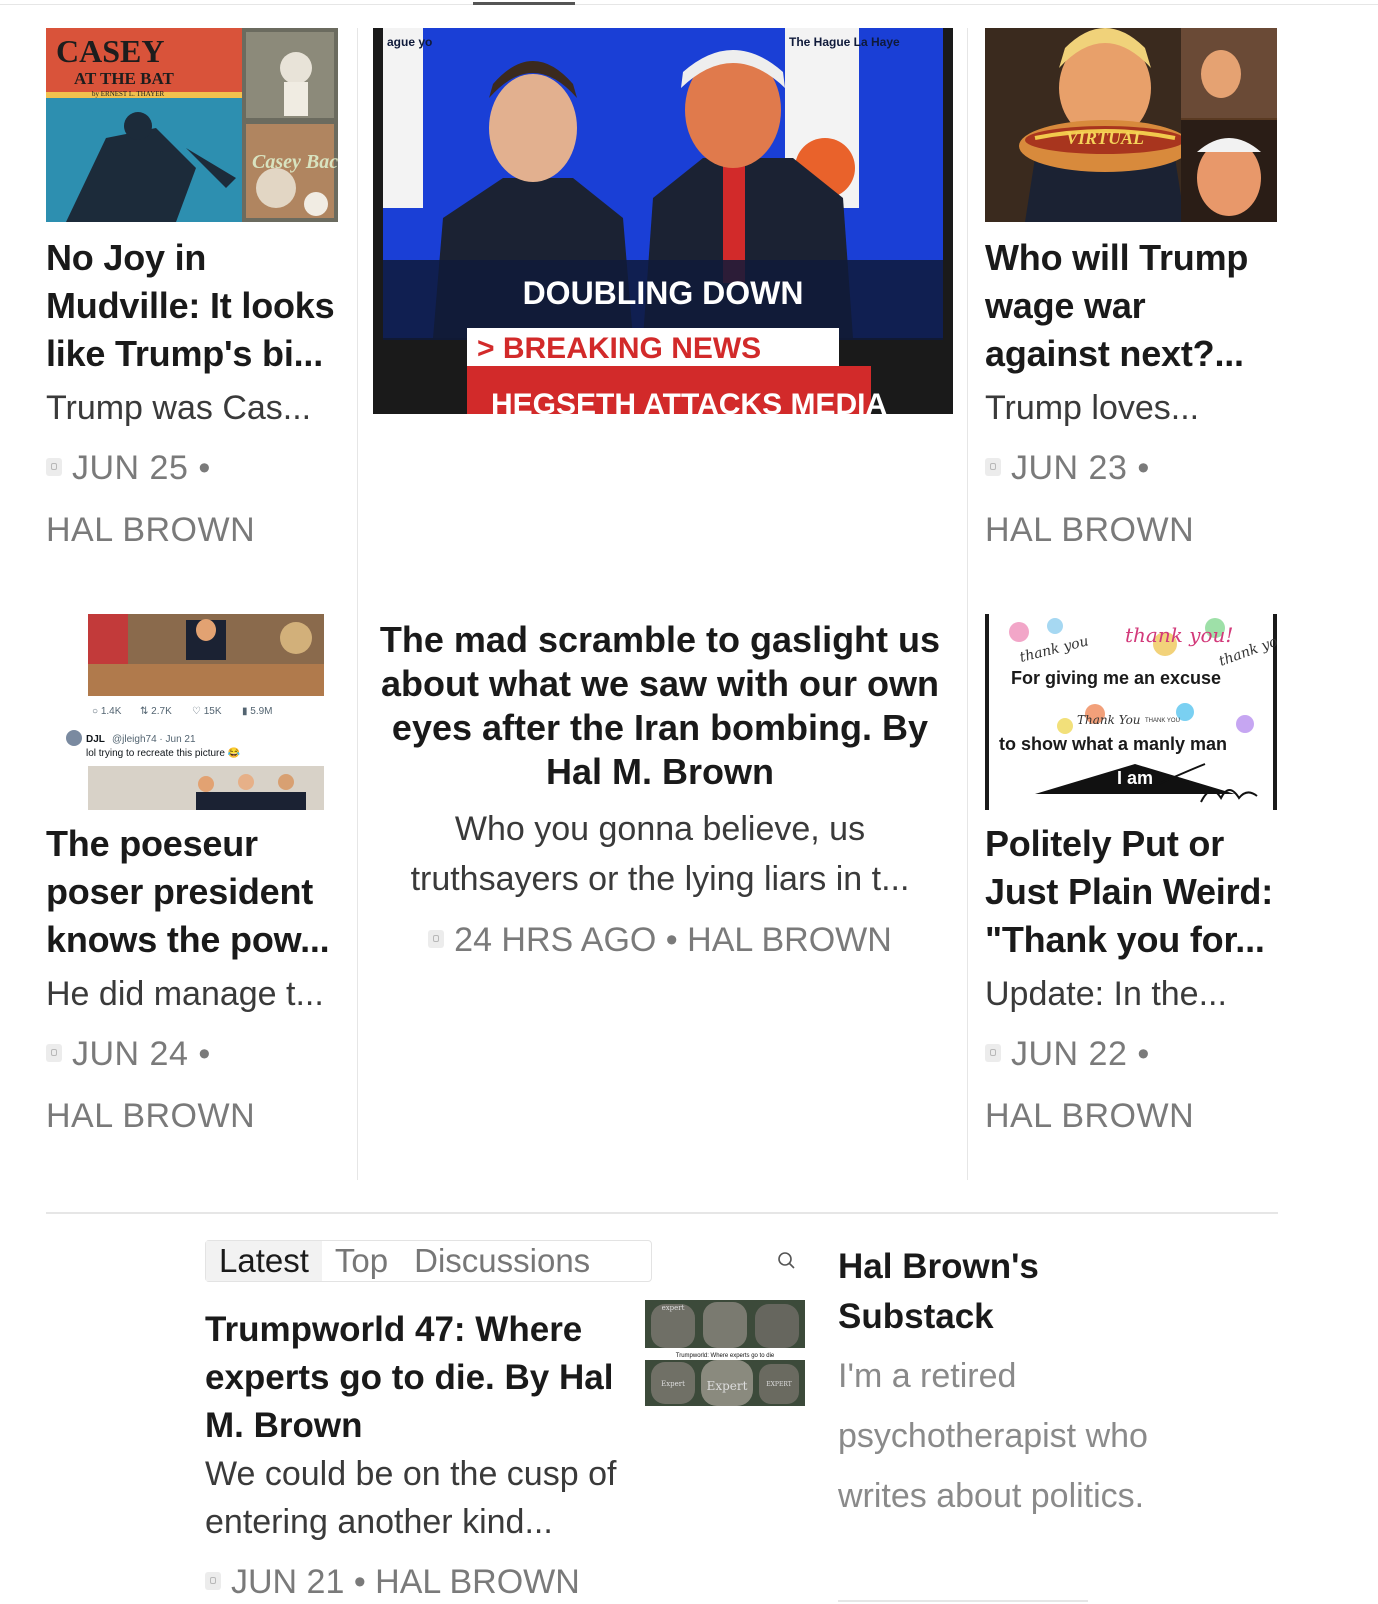  What do you see at coordinates (1067, 1054) in the screenshot?
I see `post-date: JUN 22 •` at bounding box center [1067, 1054].